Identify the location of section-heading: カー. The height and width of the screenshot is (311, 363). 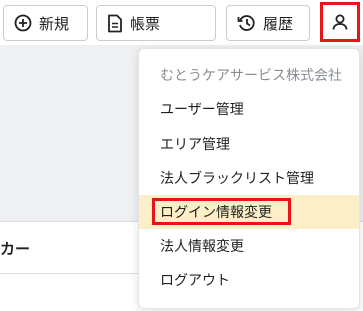
(15, 249).